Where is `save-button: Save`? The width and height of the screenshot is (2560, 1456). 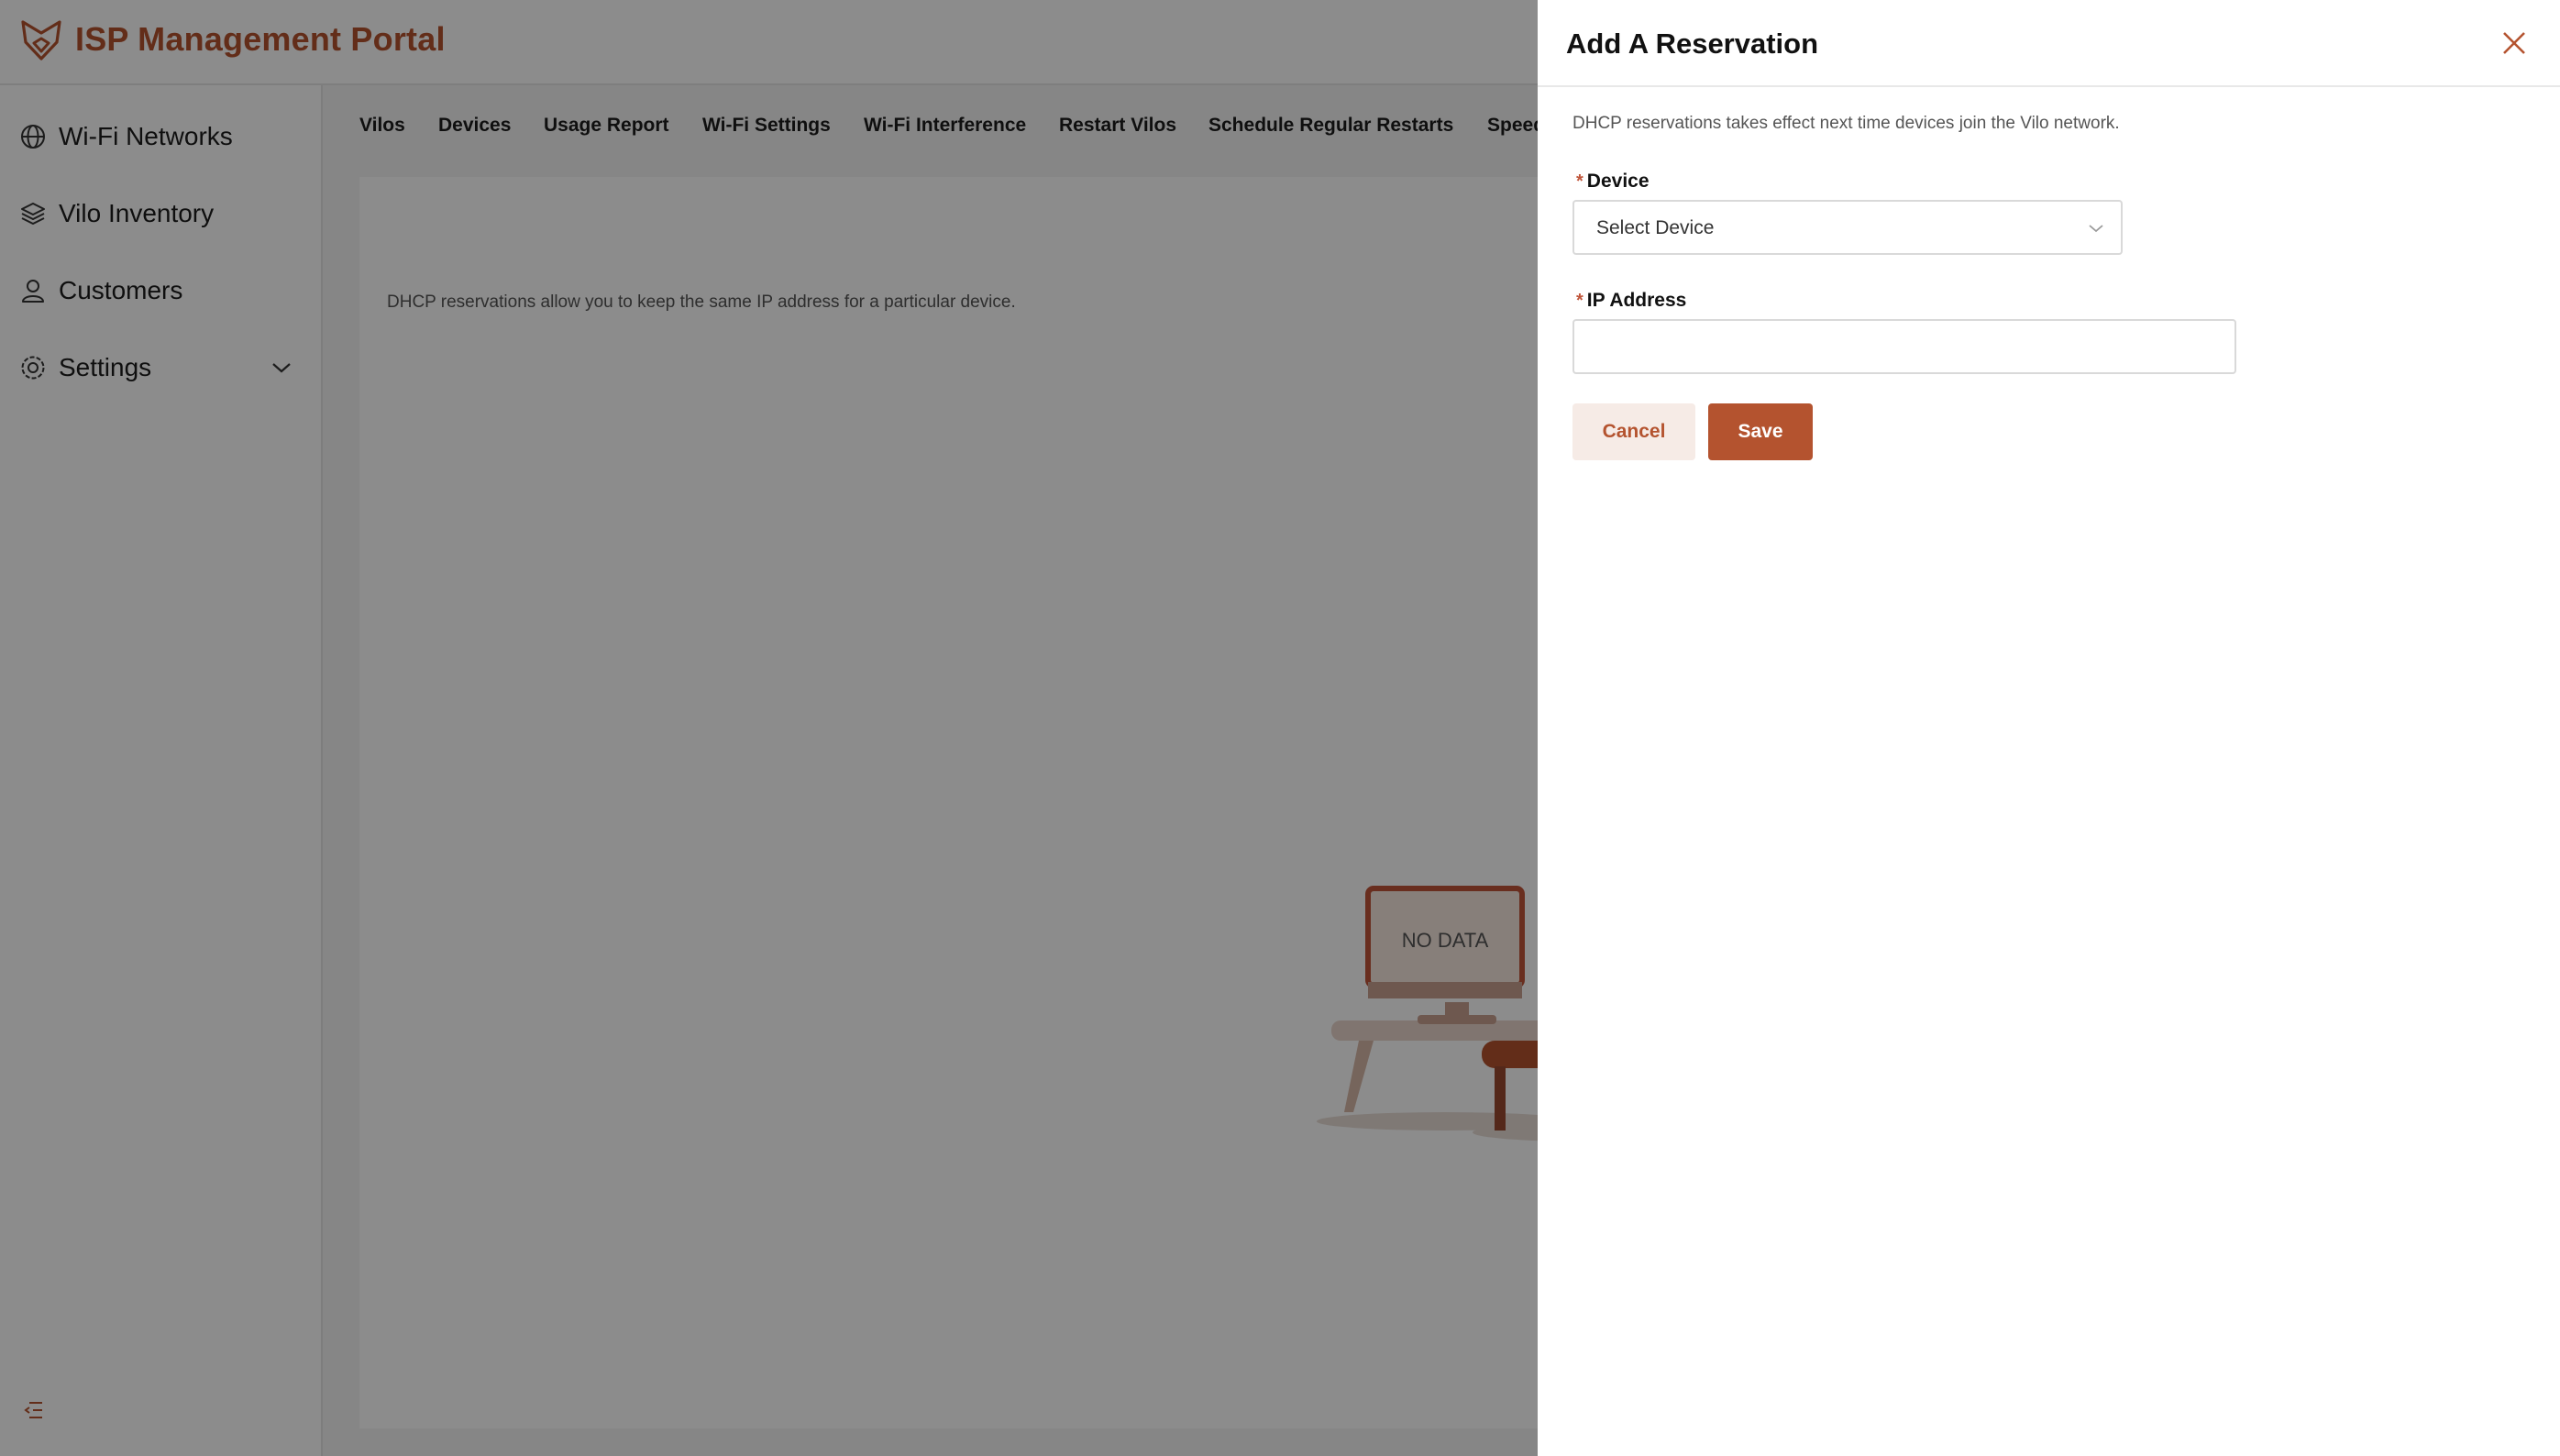
save-button: Save is located at coordinates (1760, 431).